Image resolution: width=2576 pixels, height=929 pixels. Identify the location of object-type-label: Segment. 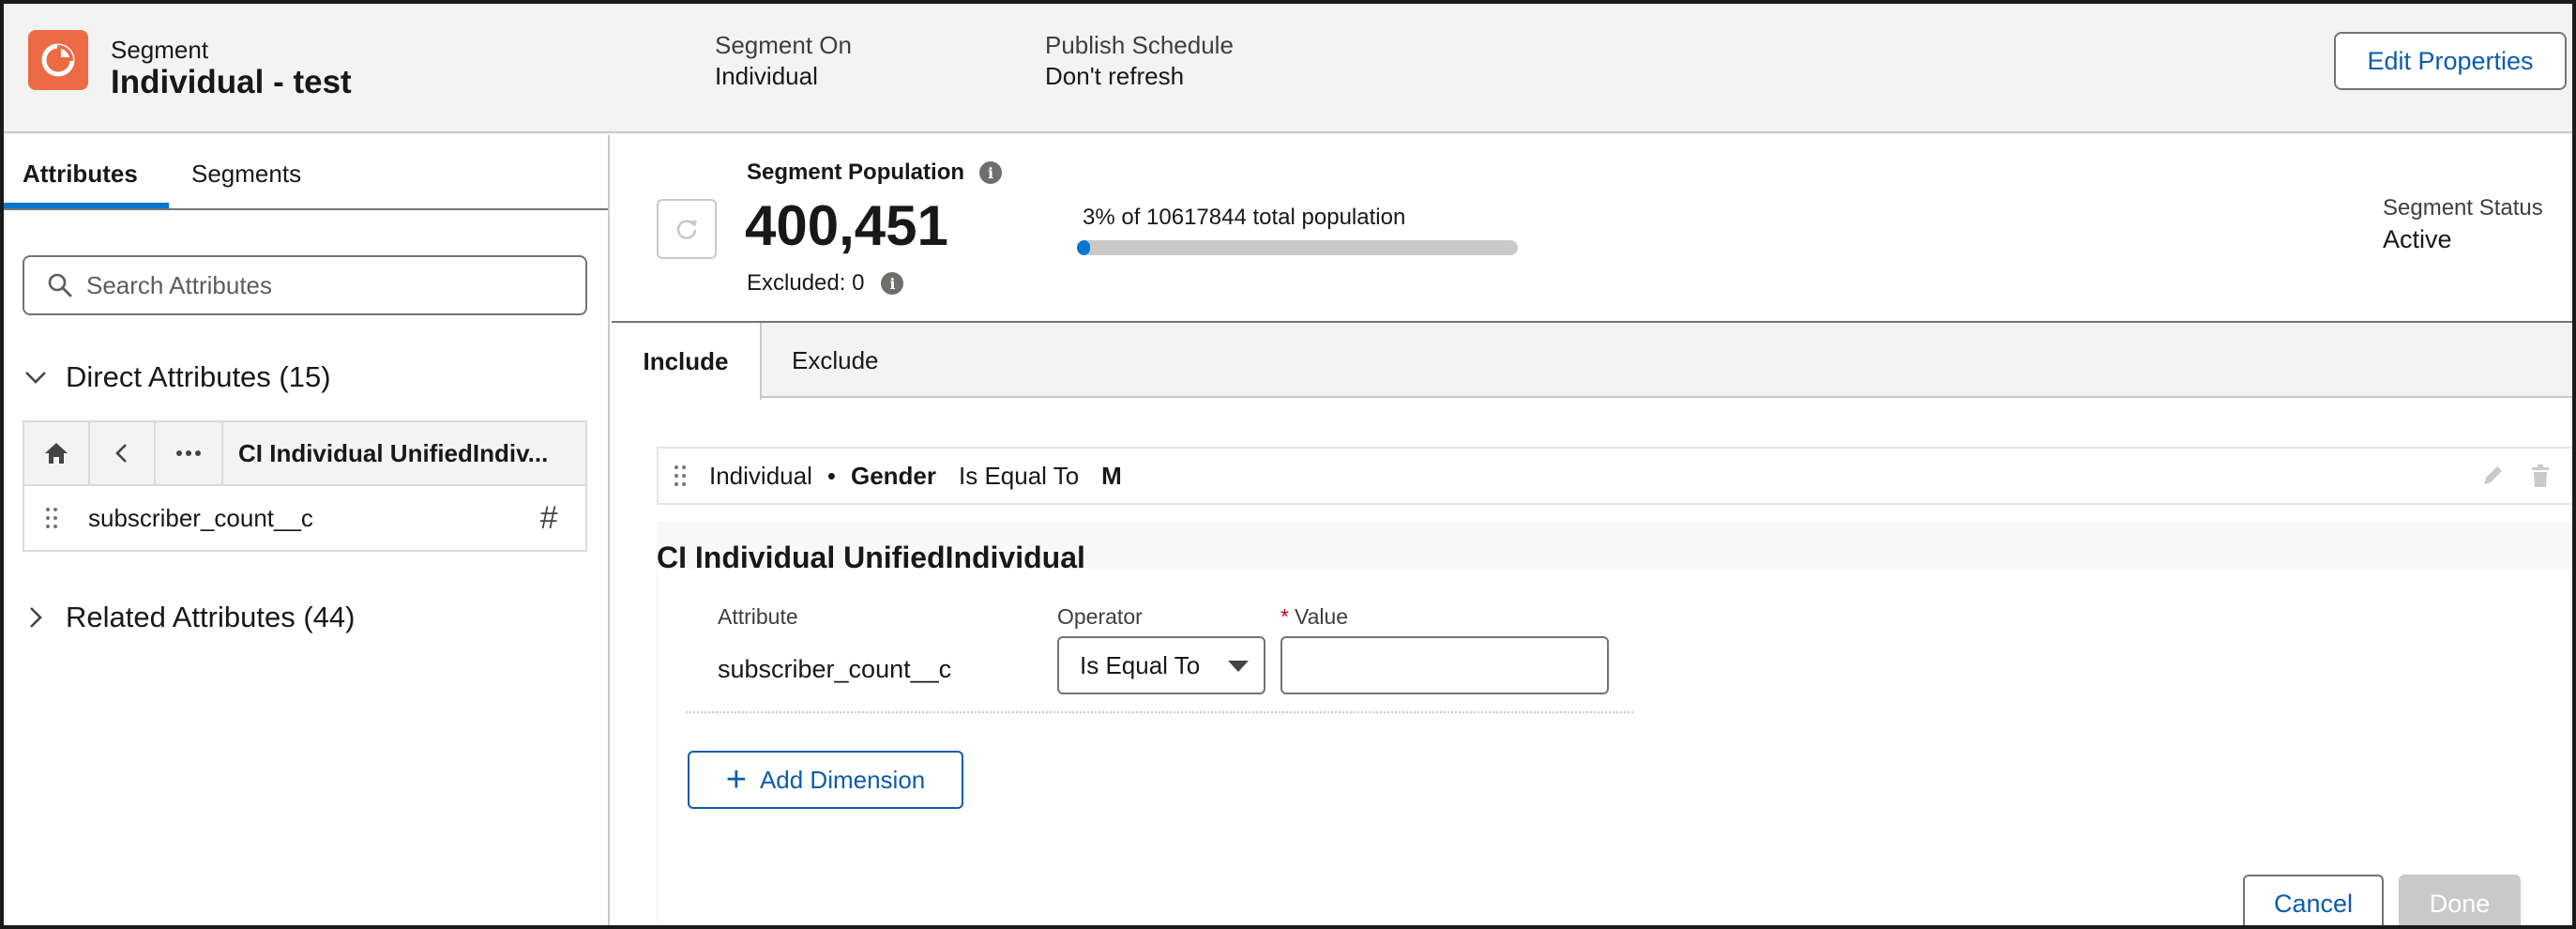
(160, 50).